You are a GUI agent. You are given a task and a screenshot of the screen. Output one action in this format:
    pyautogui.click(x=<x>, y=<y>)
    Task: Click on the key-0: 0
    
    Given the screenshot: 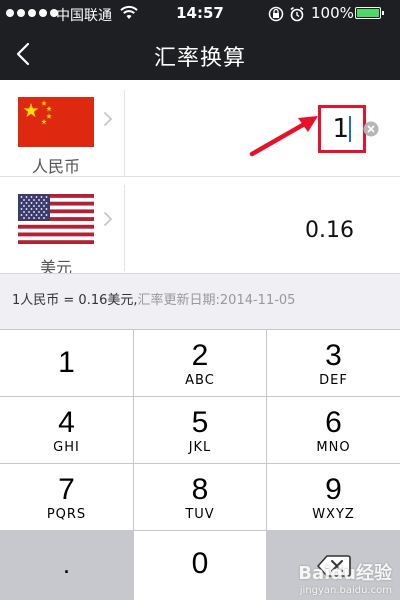 What is the action you would take?
    pyautogui.click(x=200, y=565)
    